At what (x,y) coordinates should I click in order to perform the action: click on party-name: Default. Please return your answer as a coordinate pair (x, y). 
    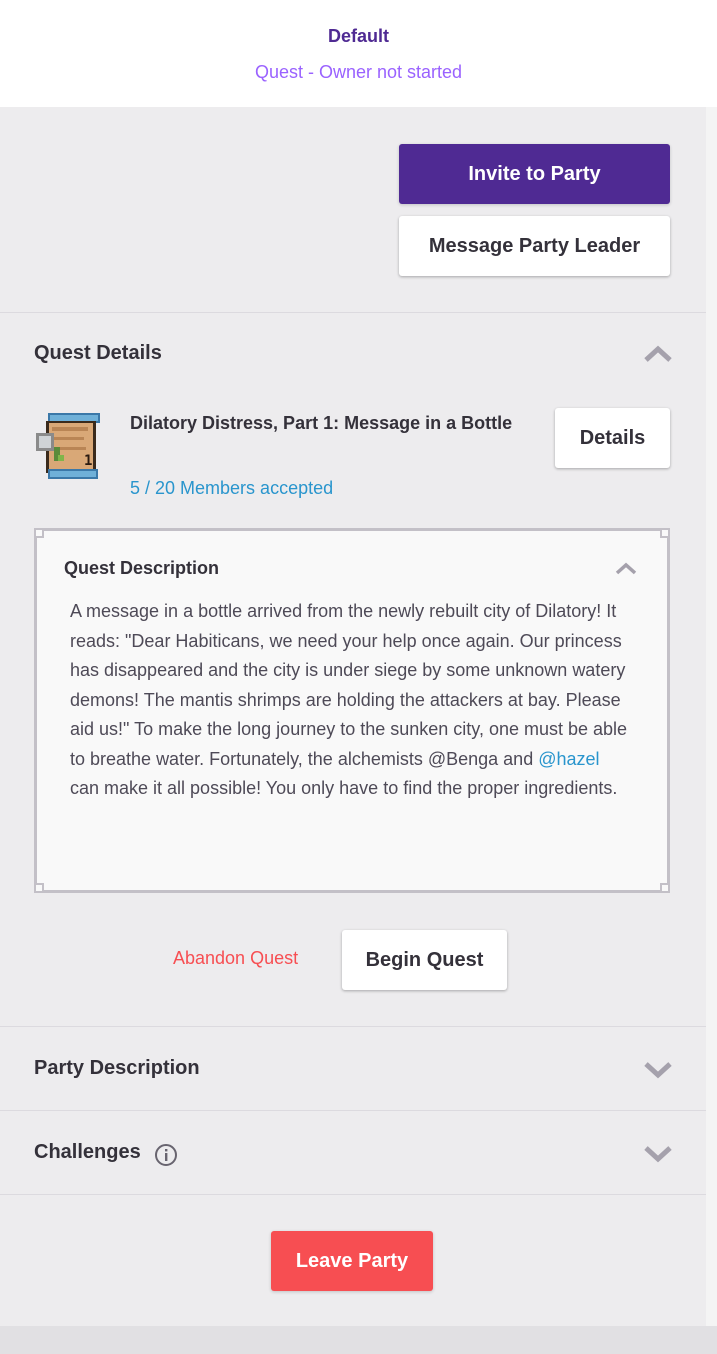
    Looking at the image, I should click on (358, 36).